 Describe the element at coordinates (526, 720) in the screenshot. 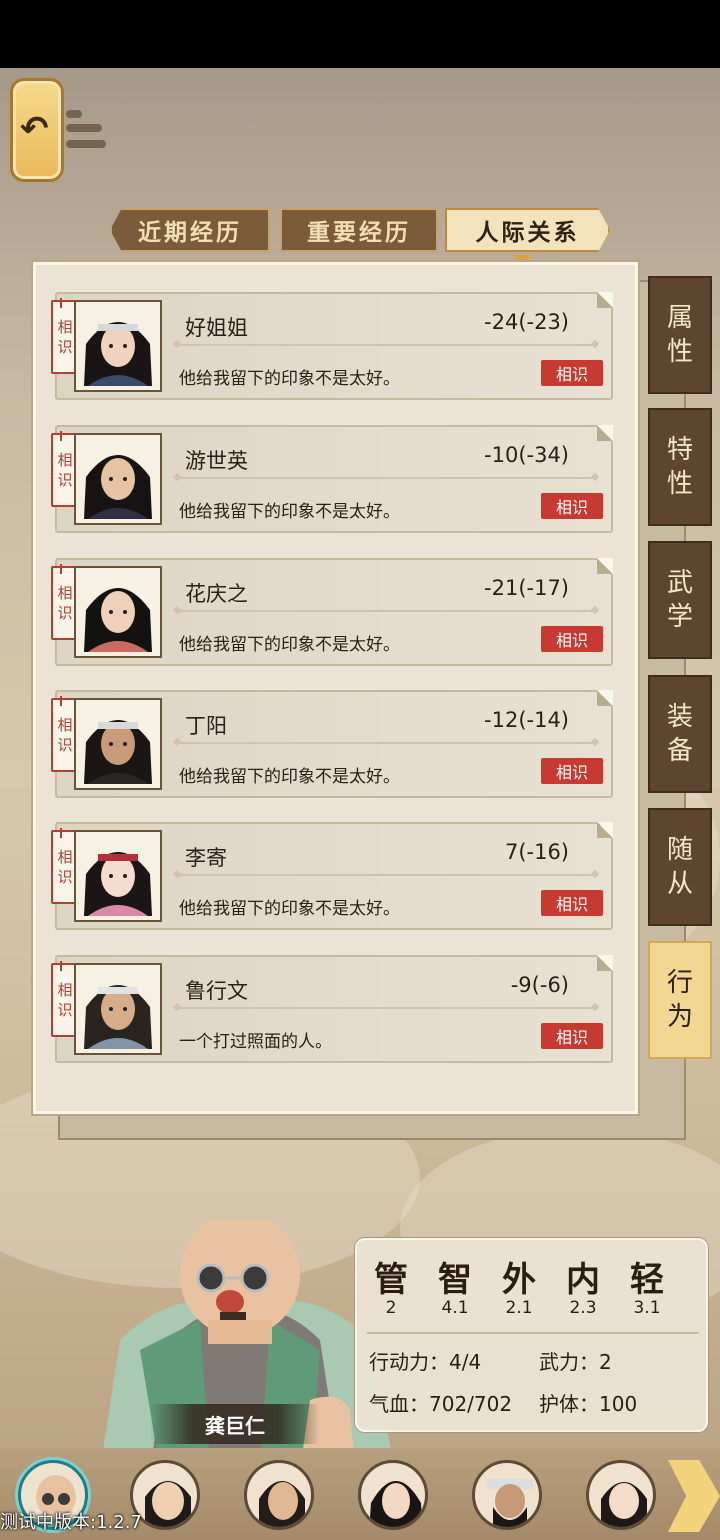

I see `relation-score: -12(-14)` at that location.